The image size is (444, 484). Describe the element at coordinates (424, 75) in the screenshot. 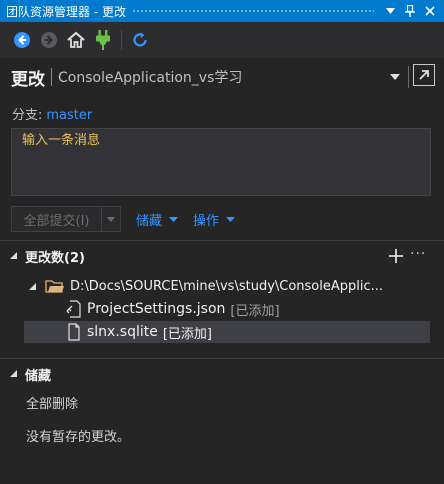

I see `open-in-window-icon` at that location.